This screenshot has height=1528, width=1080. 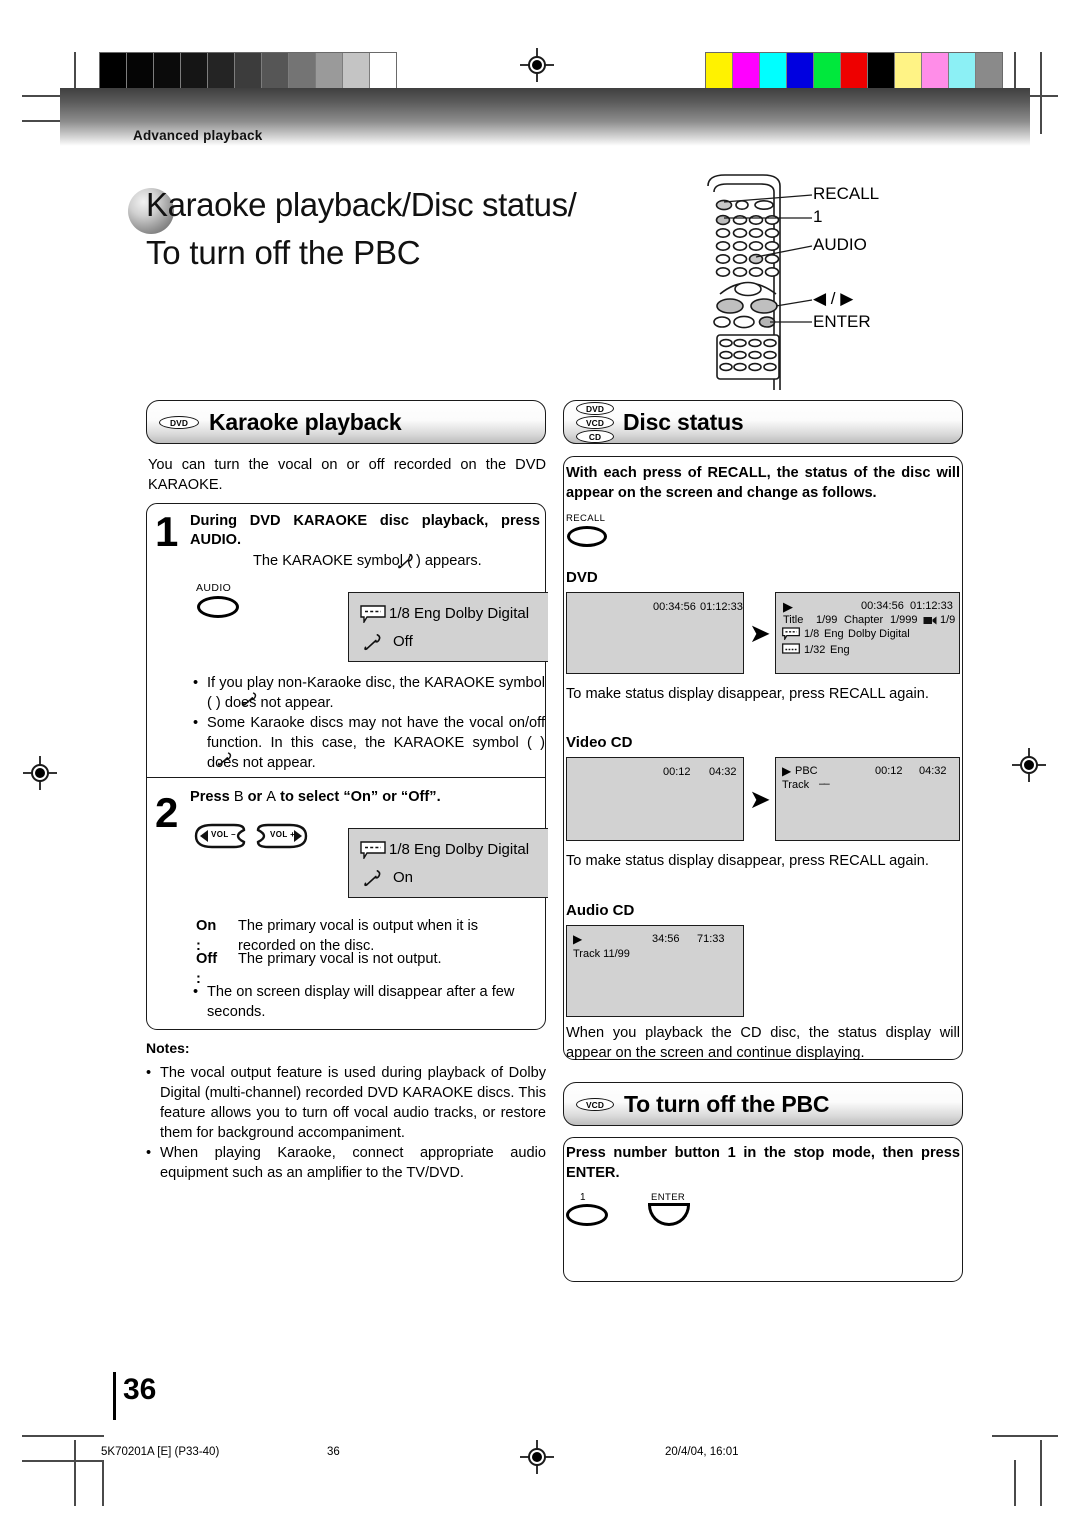 What do you see at coordinates (40, 773) in the screenshot?
I see `registration-mark-left` at bounding box center [40, 773].